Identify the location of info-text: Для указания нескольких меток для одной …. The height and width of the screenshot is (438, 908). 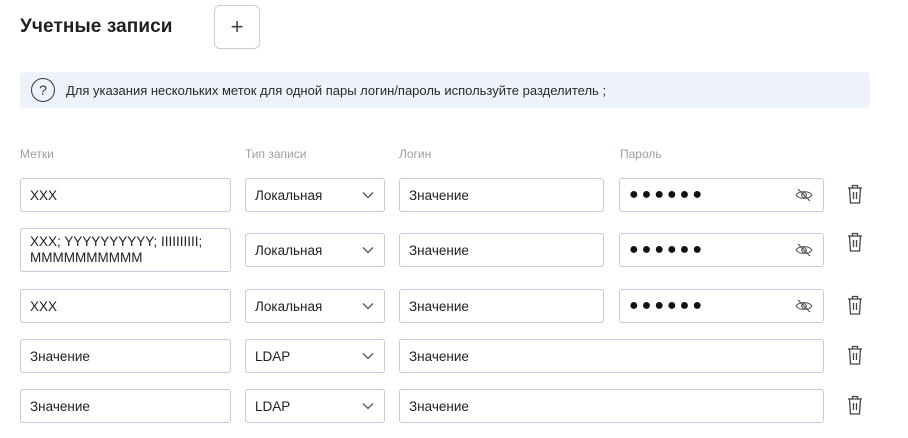
(336, 90).